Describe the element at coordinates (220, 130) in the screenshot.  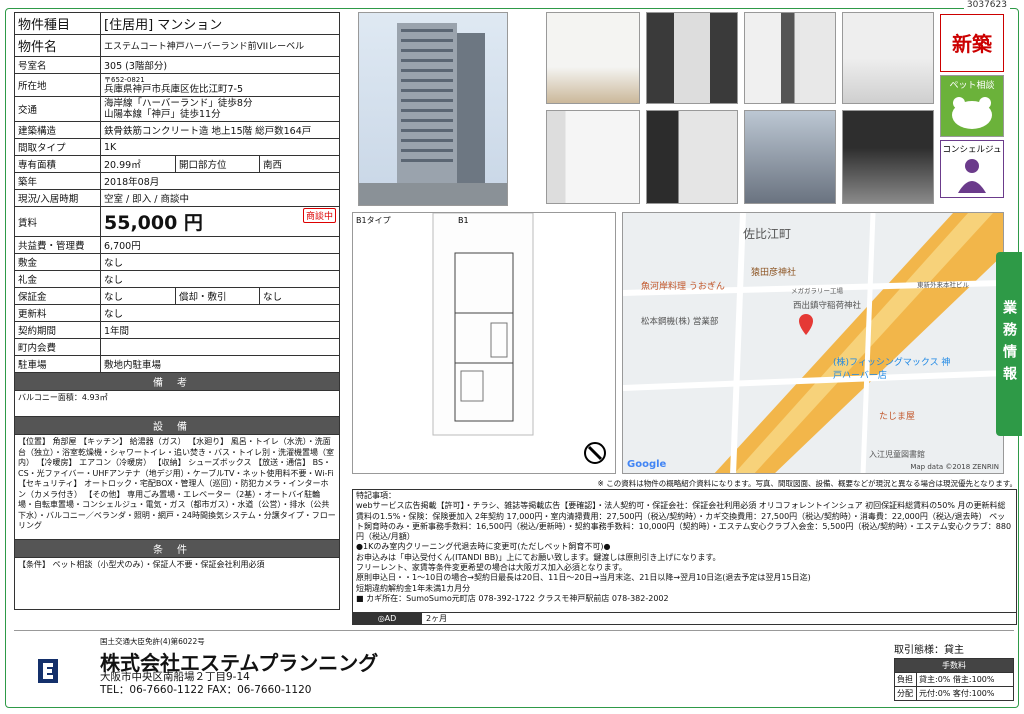
I see `structure-value: 鉄骨鉄筋コンクリート造 地上15階 総戸数164戸` at that location.